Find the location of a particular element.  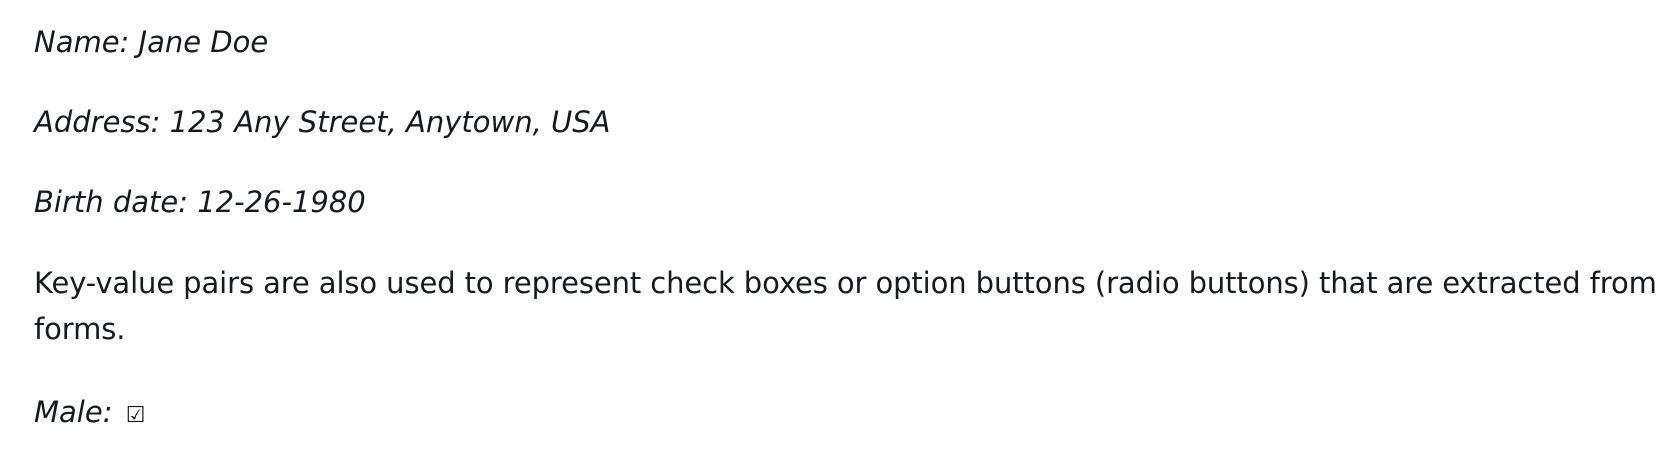

name-field: Name: Jane Doe is located at coordinates (151, 42).